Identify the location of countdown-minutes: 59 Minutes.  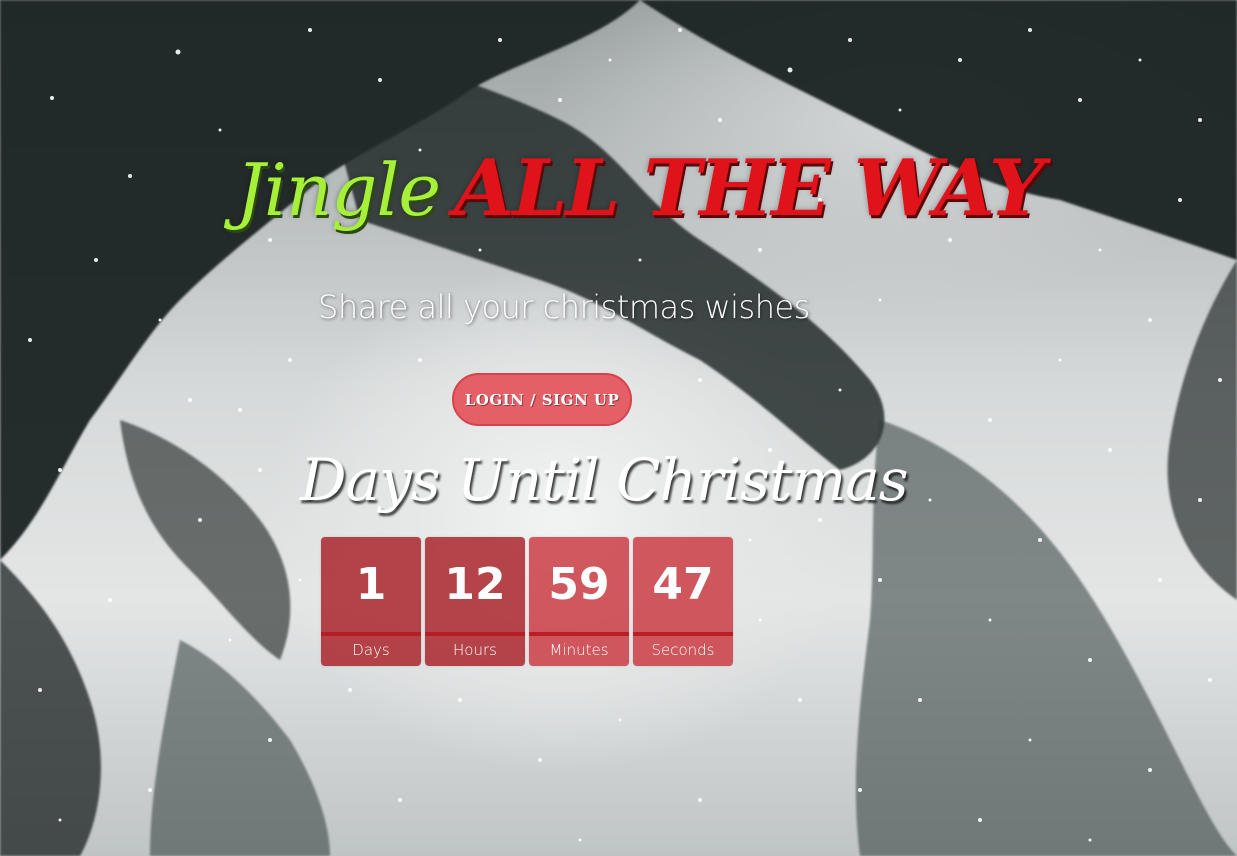
(579, 601).